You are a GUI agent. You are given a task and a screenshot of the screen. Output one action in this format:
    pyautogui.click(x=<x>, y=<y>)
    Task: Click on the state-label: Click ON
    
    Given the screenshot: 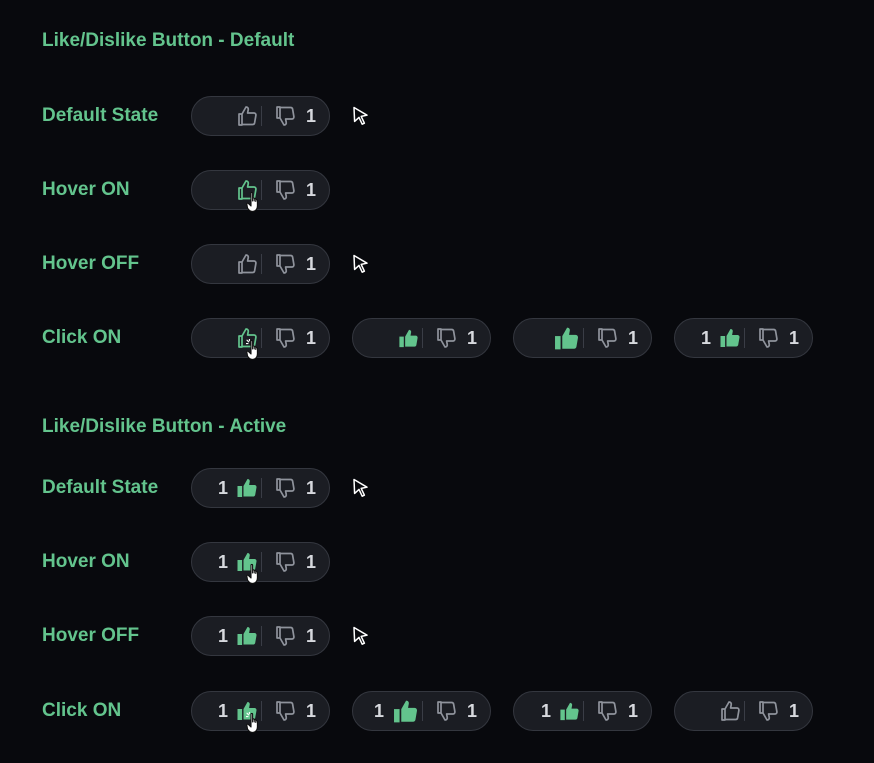 What is the action you would take?
    pyautogui.click(x=82, y=337)
    